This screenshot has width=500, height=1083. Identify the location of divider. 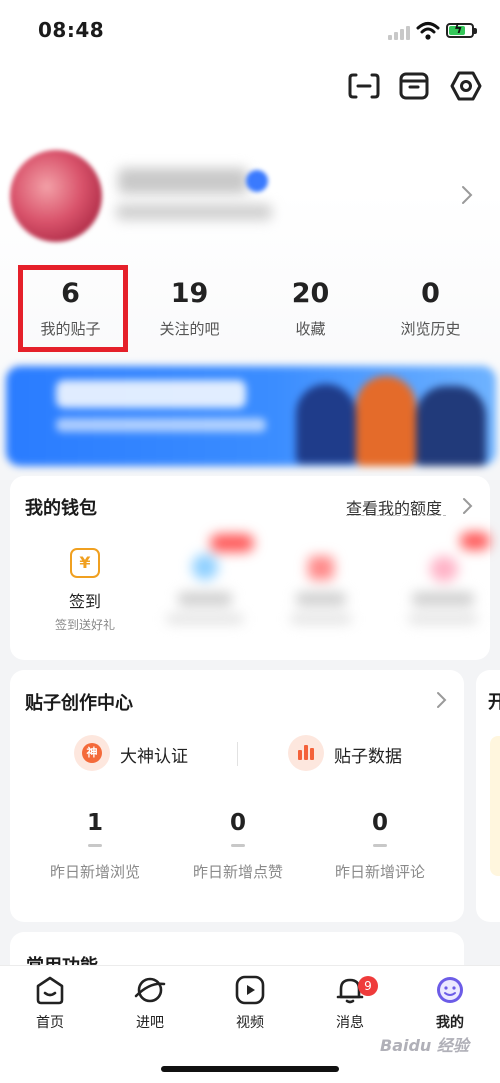
(237, 754).